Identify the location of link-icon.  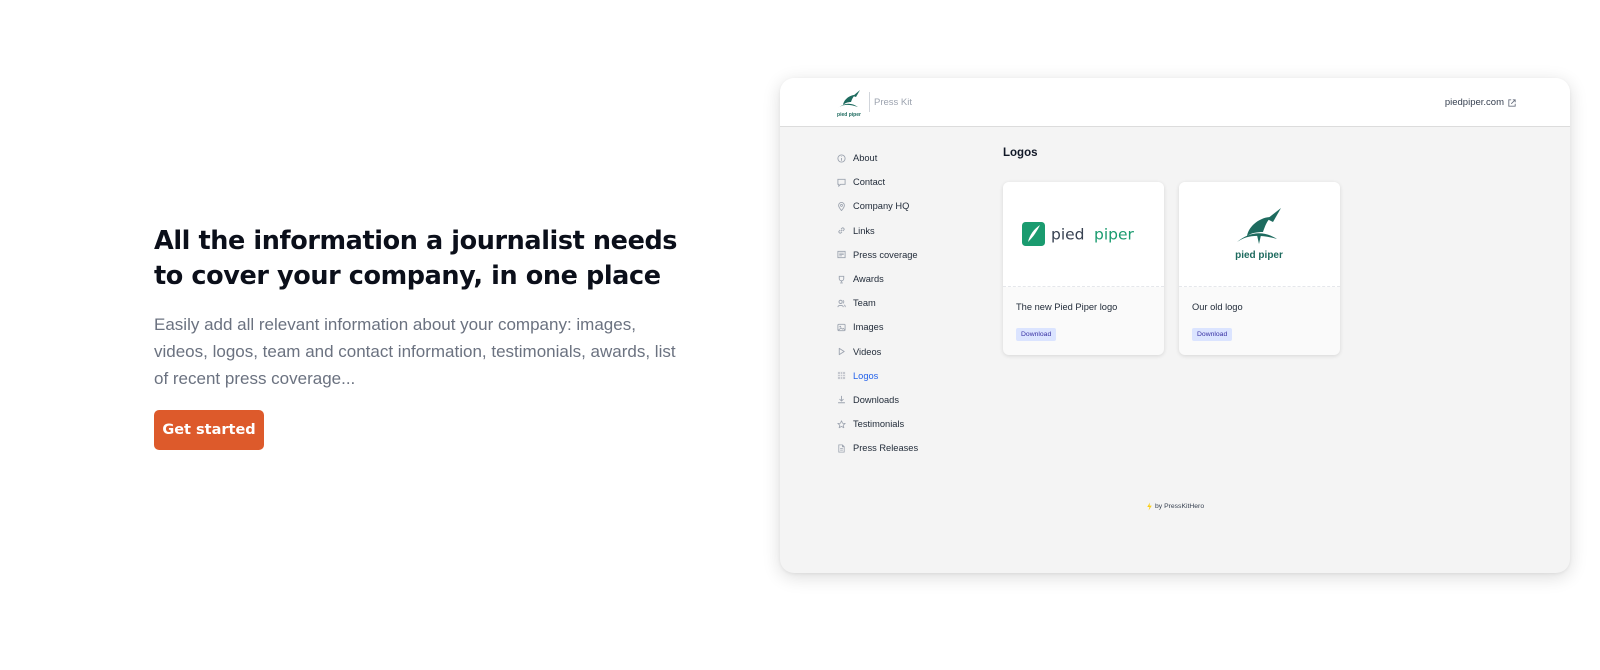
(841, 230).